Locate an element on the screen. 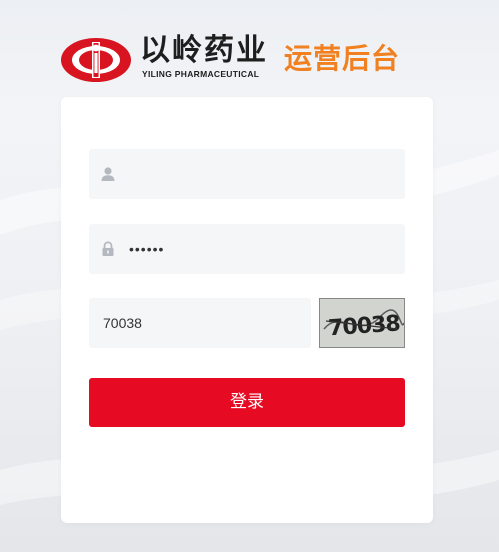 Image resolution: width=499 pixels, height=552 pixels. brand-name-english: YILING PHARMACEUTICAL is located at coordinates (201, 74).